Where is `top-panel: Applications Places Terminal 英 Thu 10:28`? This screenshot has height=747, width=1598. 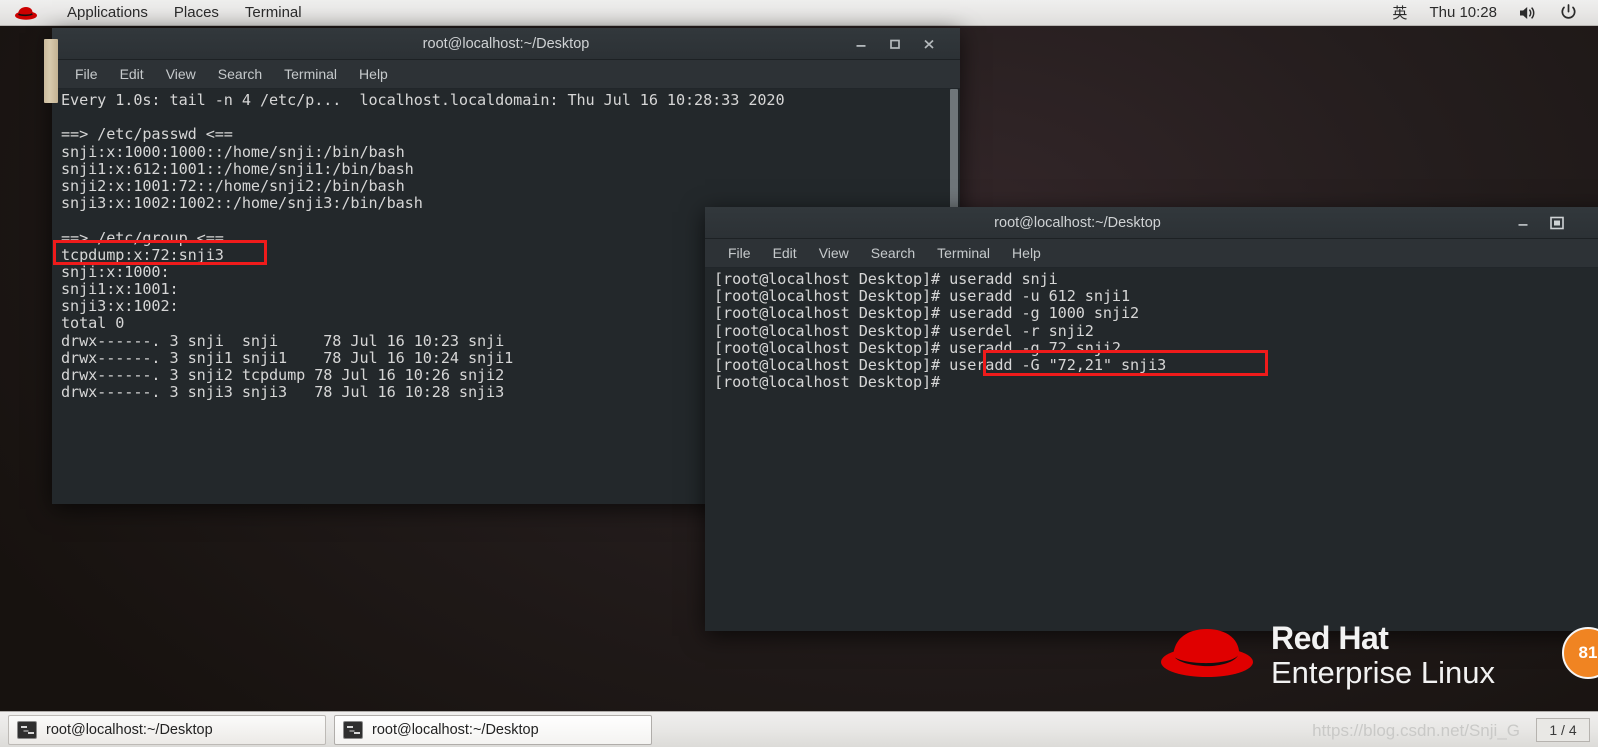
top-panel: Applications Places Terminal 英 Thu 10:28 is located at coordinates (799, 13).